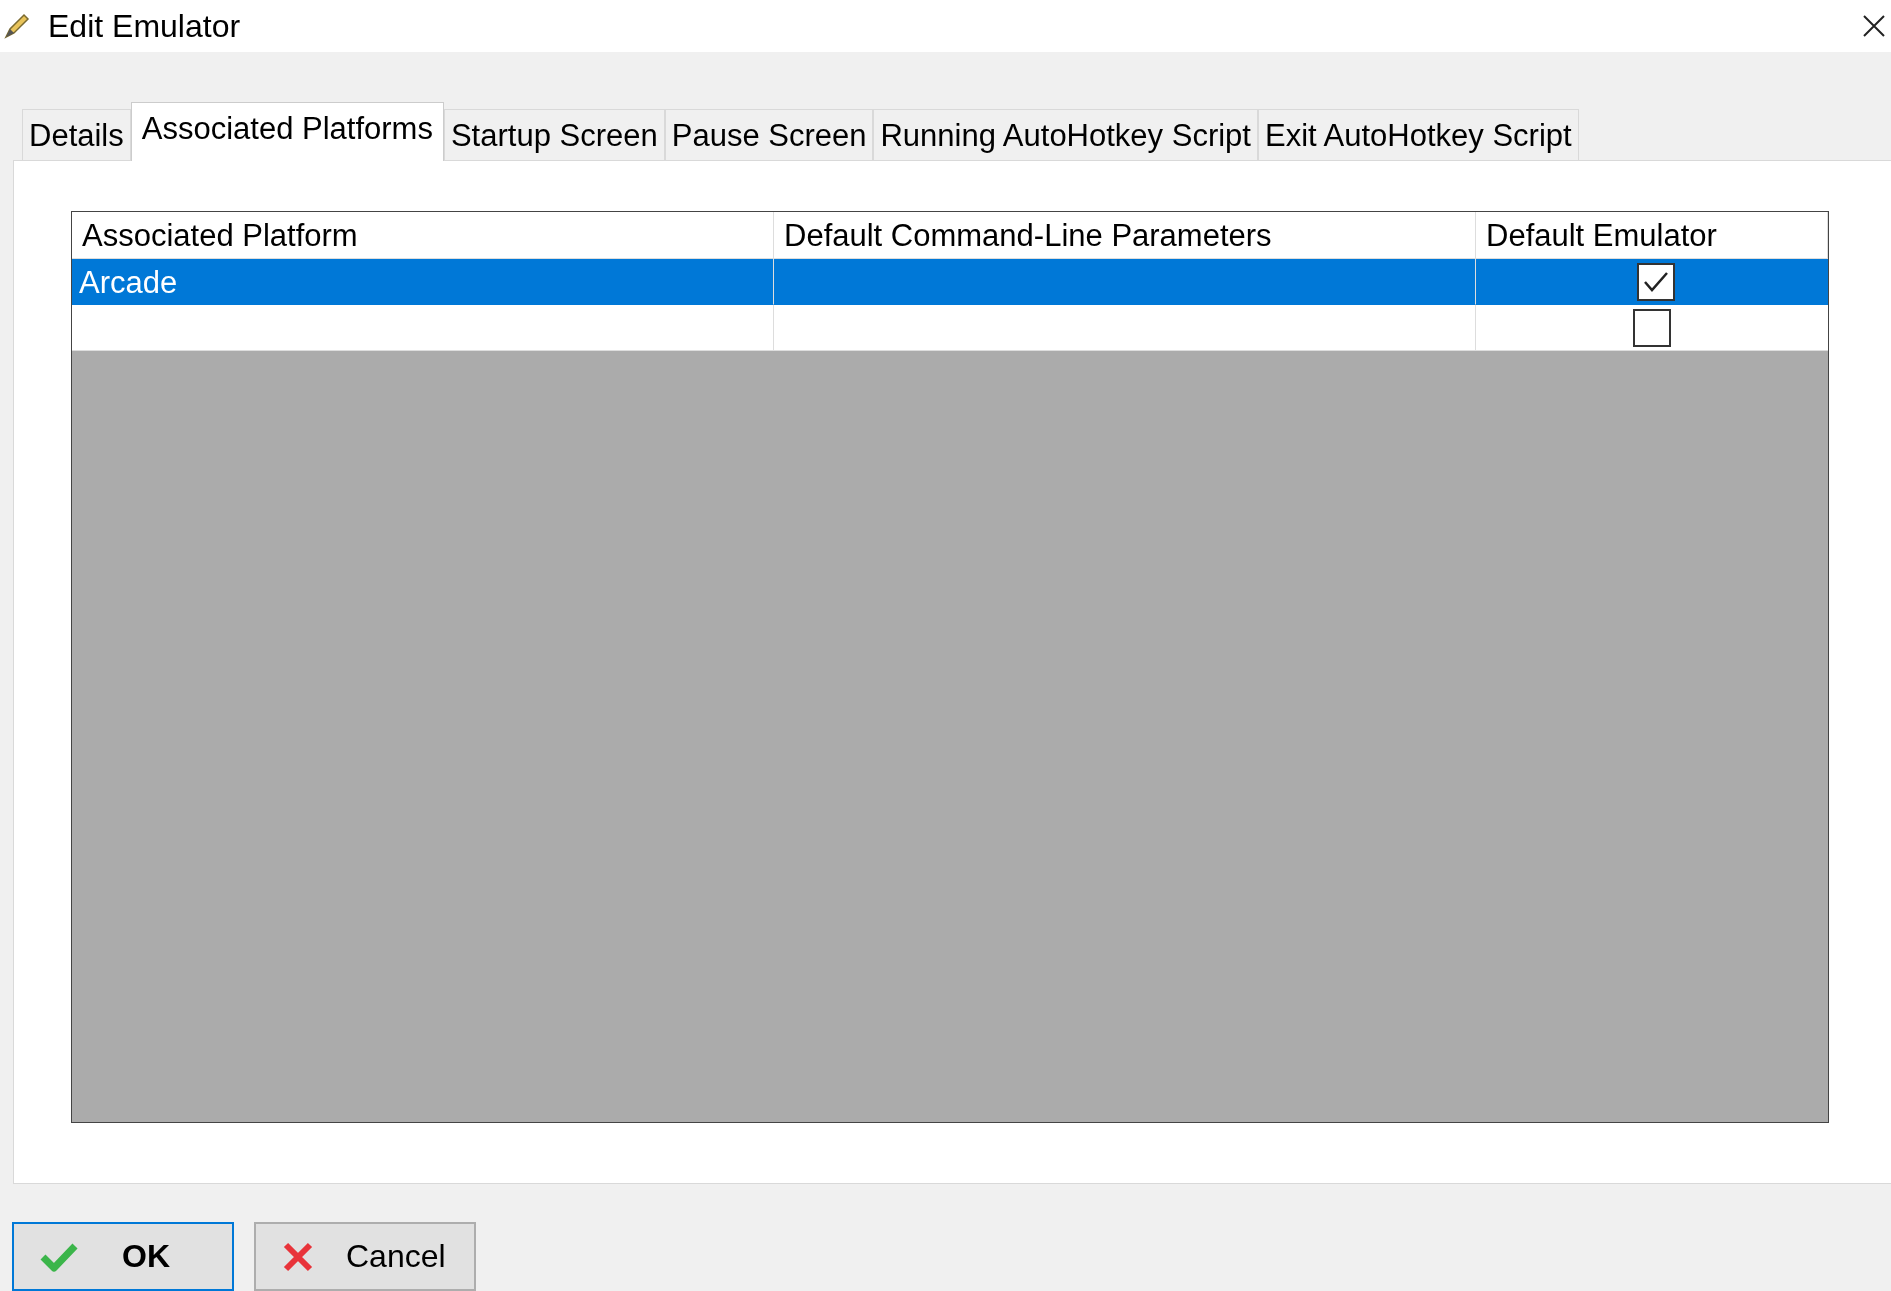  What do you see at coordinates (769, 134) in the screenshot?
I see `tab: Pause Screen` at bounding box center [769, 134].